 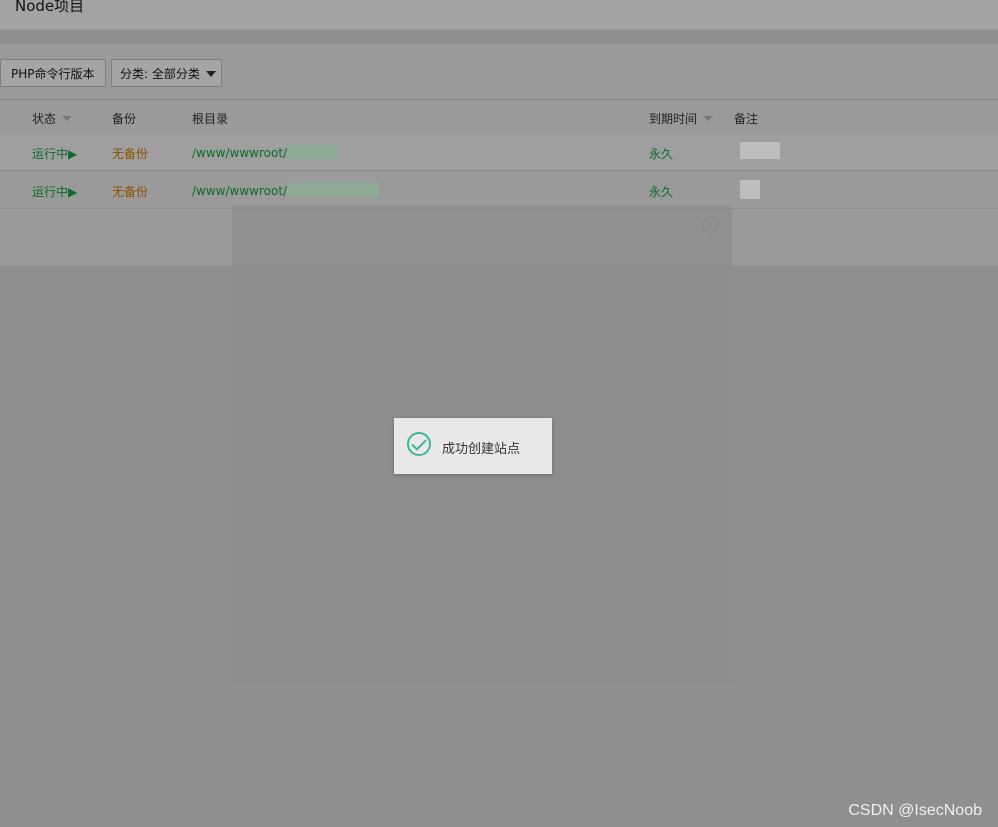 What do you see at coordinates (499, 15) in the screenshot?
I see `top-bar: Node项目` at bounding box center [499, 15].